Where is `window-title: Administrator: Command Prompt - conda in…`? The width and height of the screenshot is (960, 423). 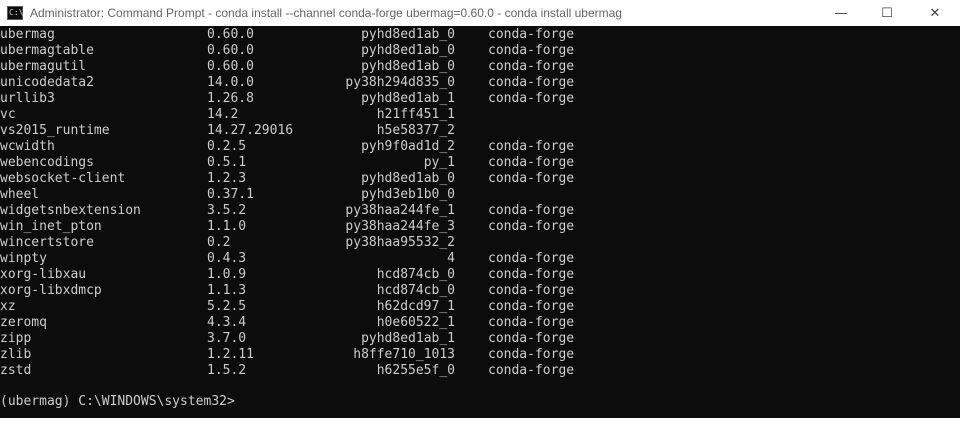
window-title: Administrator: Command Prompt - conda in… is located at coordinates (326, 13).